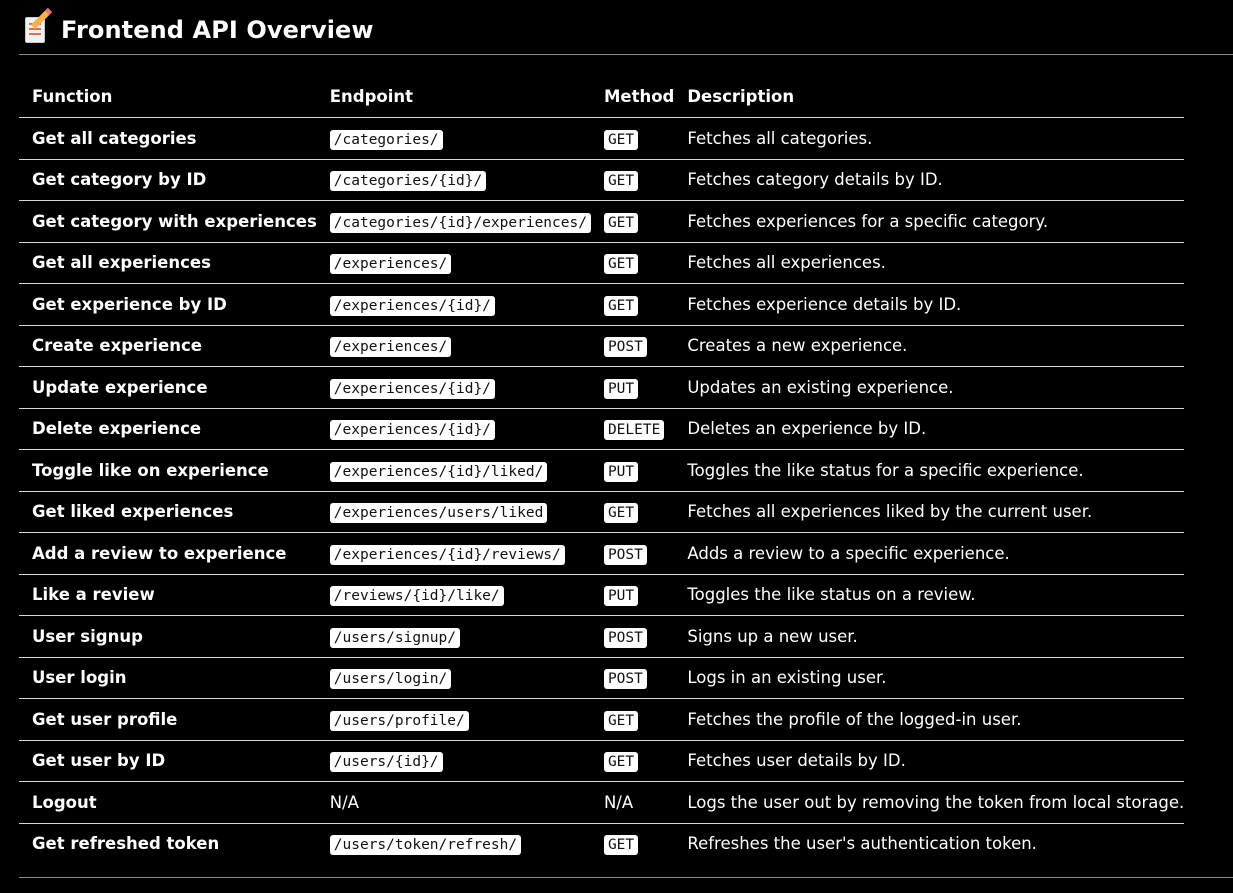 The width and height of the screenshot is (1233, 893). Describe the element at coordinates (168, 138) in the screenshot. I see `function-cell: Get all categories` at that location.